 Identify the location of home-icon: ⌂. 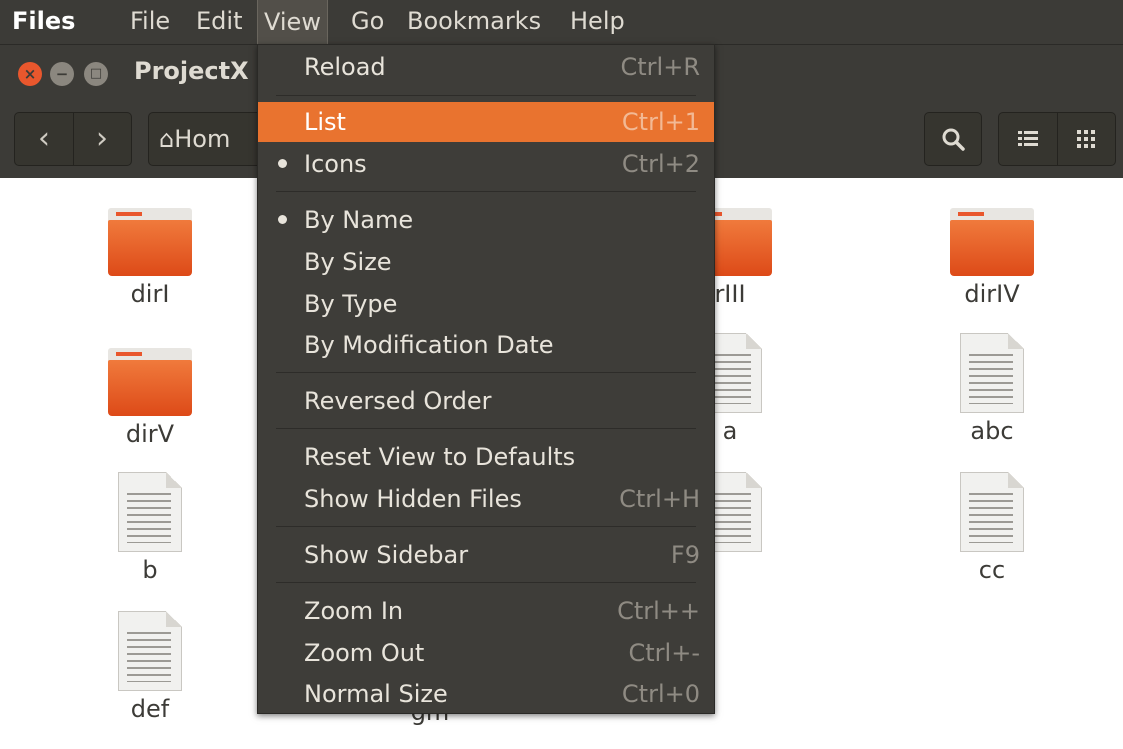
(167, 139).